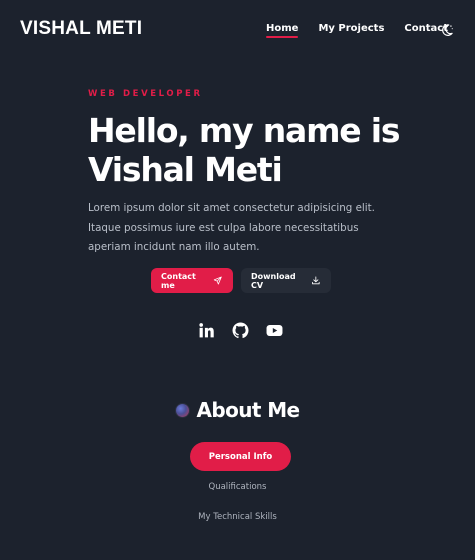 This screenshot has height=560, width=475. Describe the element at coordinates (218, 280) in the screenshot. I see `send-icon` at that location.